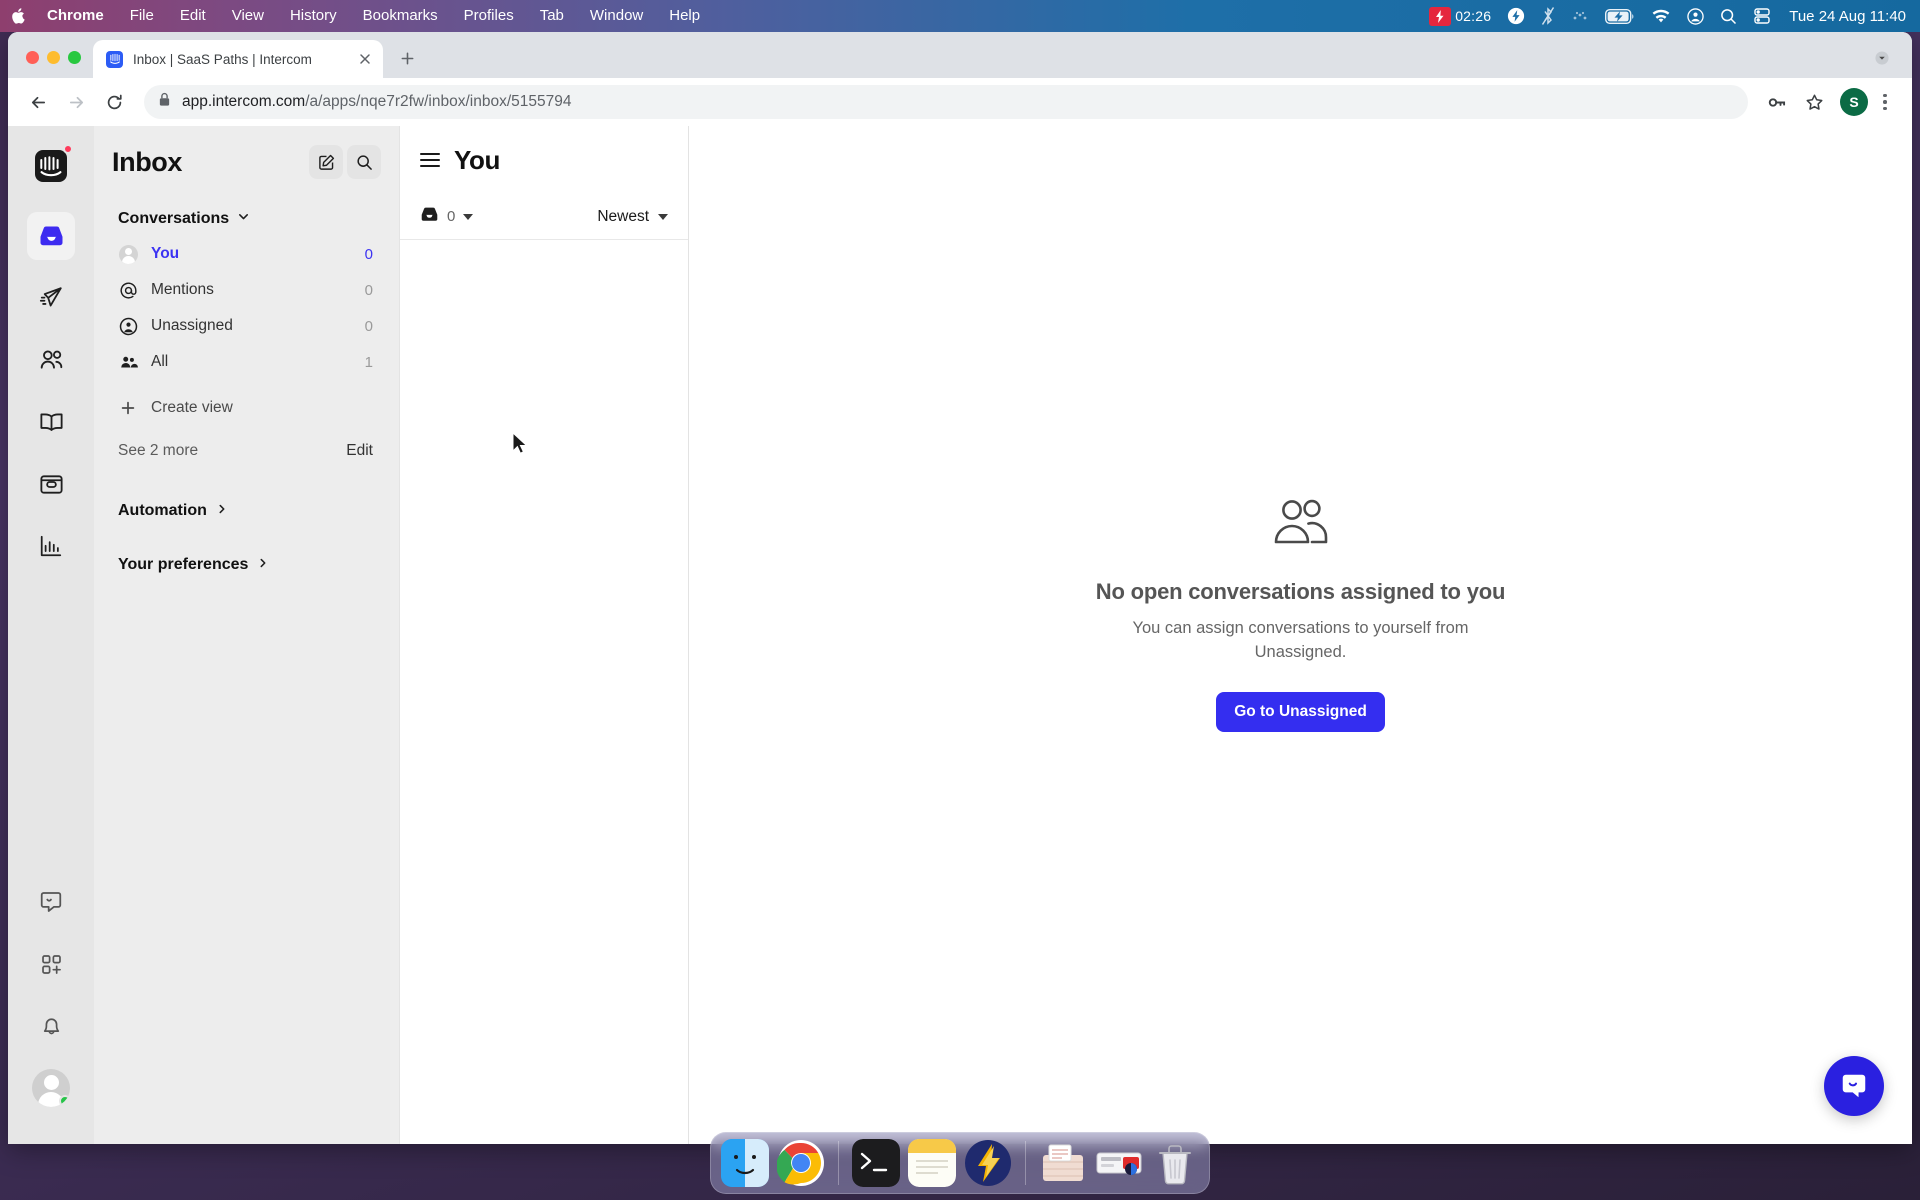 This screenshot has height=1200, width=1920. Describe the element at coordinates (51, 902) in the screenshot. I see `help-messenger-icon` at that location.